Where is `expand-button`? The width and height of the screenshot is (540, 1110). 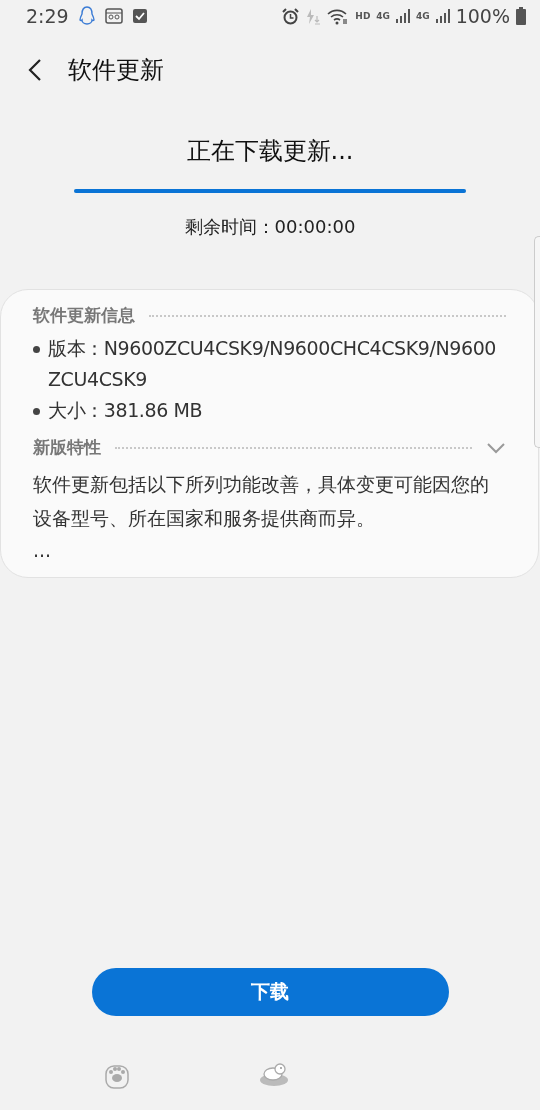 expand-button is located at coordinates (496, 447).